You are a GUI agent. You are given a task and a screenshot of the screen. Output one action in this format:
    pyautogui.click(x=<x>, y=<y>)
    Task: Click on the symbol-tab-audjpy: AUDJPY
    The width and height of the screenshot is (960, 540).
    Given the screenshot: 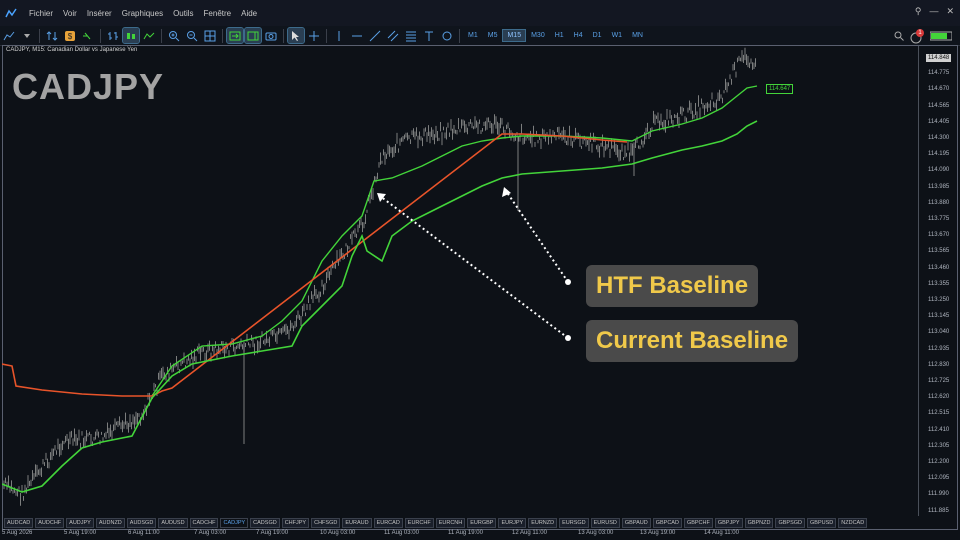 What is the action you would take?
    pyautogui.click(x=80, y=523)
    